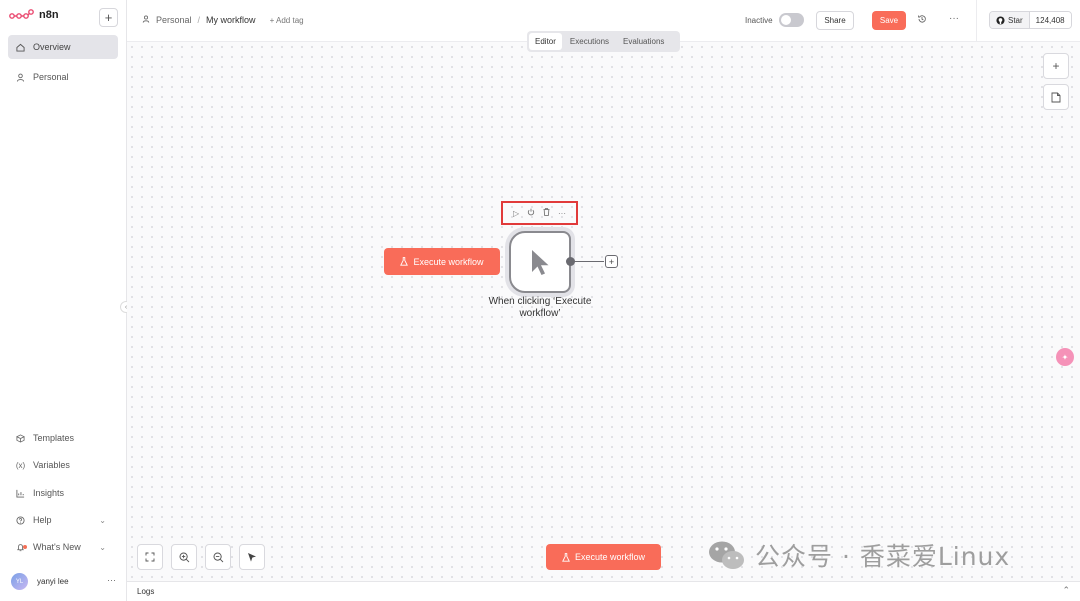 The width and height of the screenshot is (1080, 601). I want to click on share-button: Share, so click(835, 20).